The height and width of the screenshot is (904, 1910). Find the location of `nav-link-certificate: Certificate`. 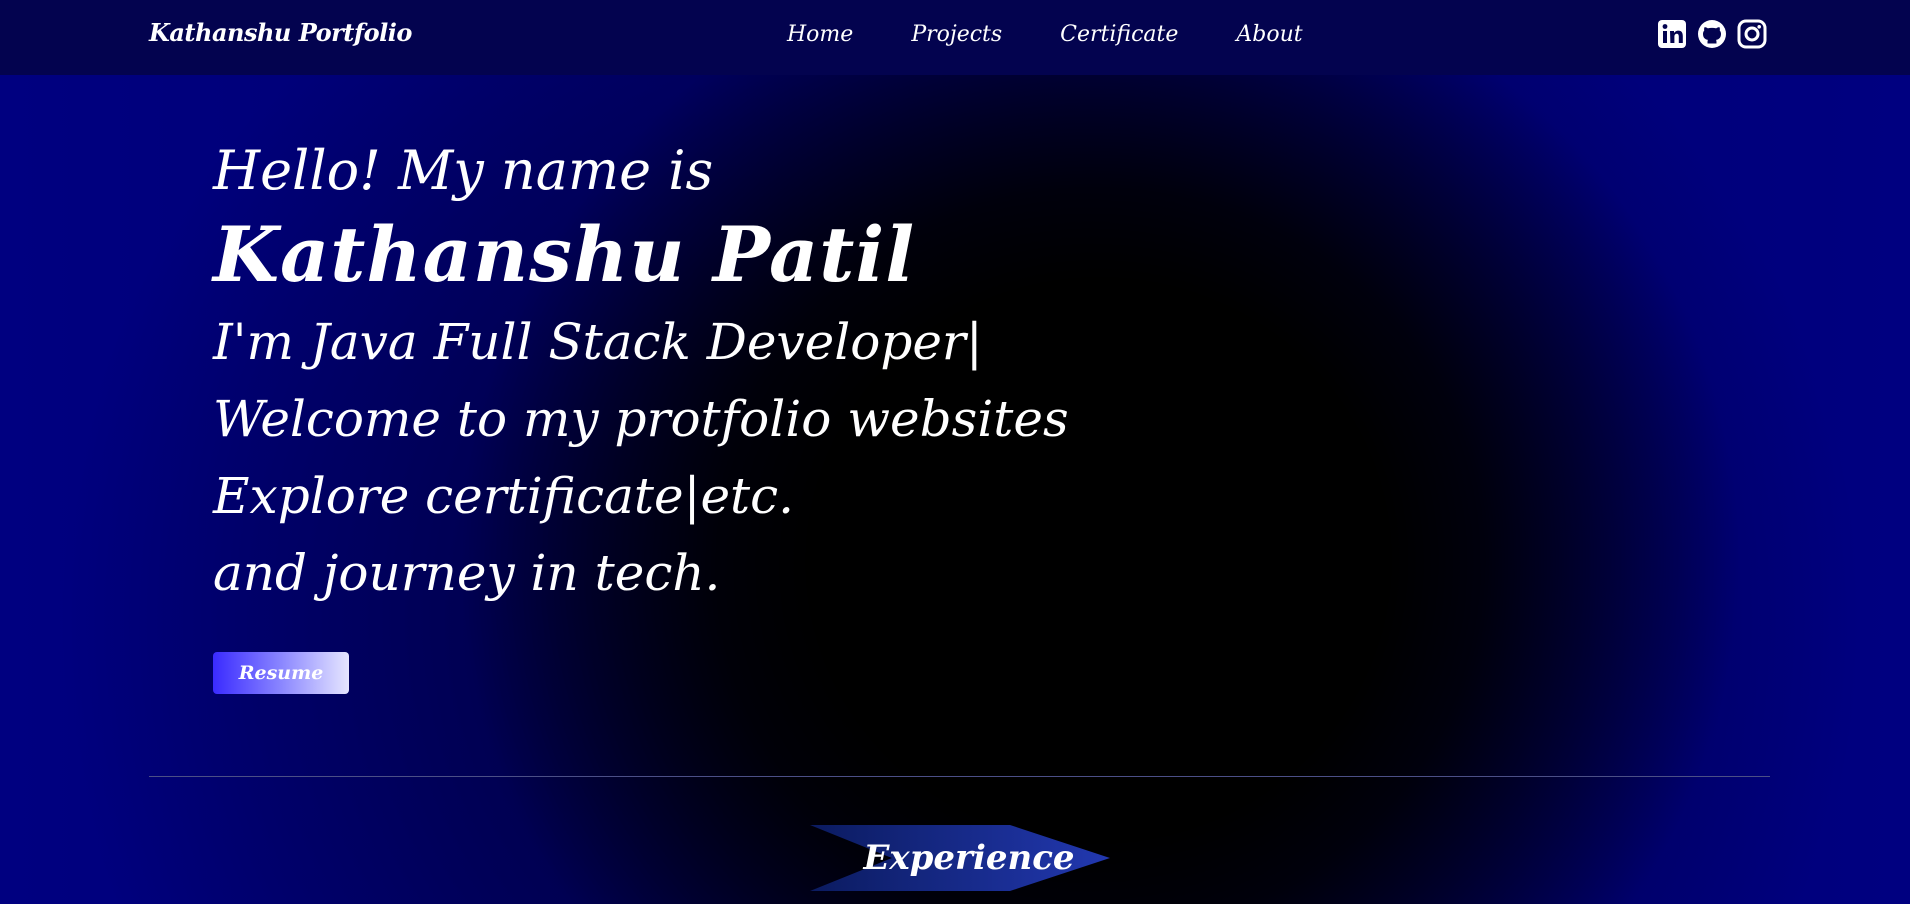

nav-link-certificate: Certificate is located at coordinates (1119, 34).